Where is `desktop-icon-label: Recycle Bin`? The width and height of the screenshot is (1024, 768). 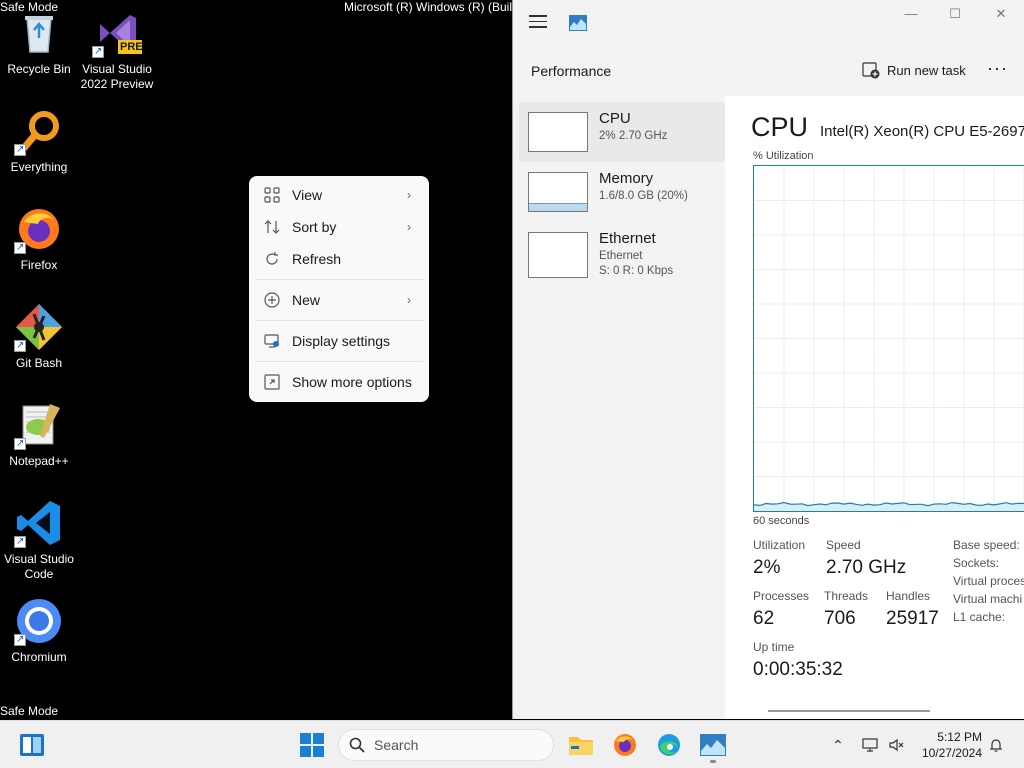
desktop-icon-label: Recycle Bin is located at coordinates (39, 69).